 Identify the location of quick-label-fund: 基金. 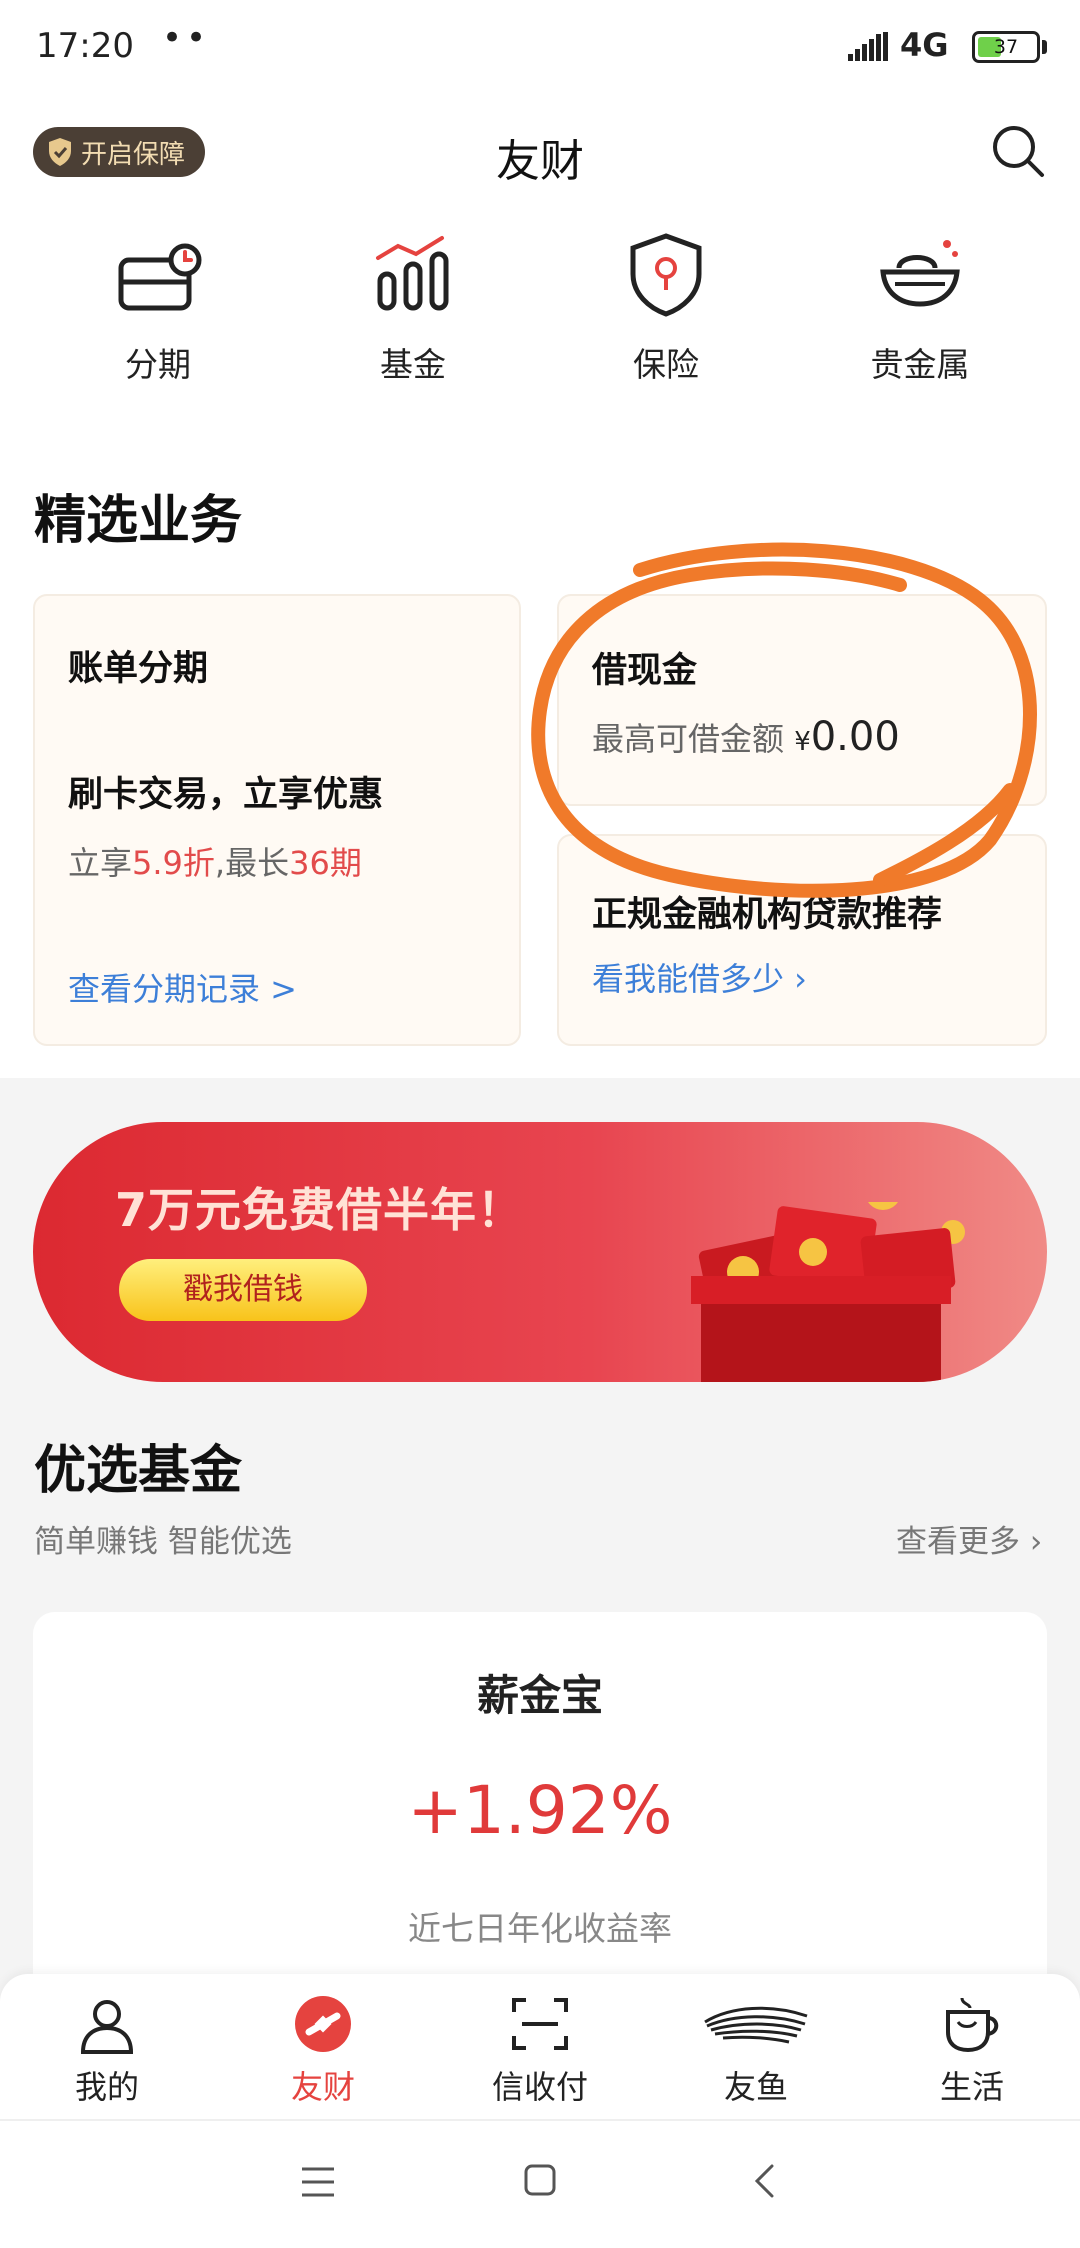
(413, 364).